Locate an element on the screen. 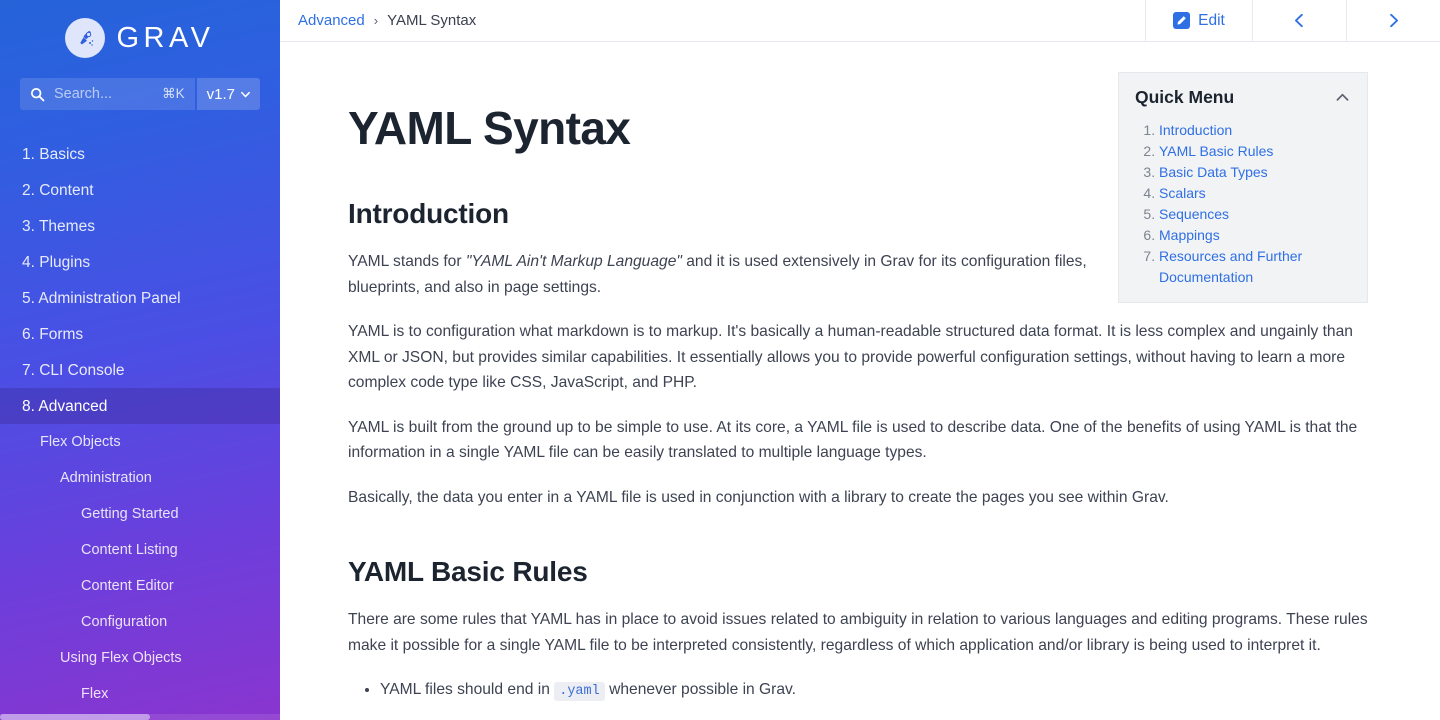 This screenshot has width=1440, height=720. edit-button: Edit is located at coordinates (1198, 20).